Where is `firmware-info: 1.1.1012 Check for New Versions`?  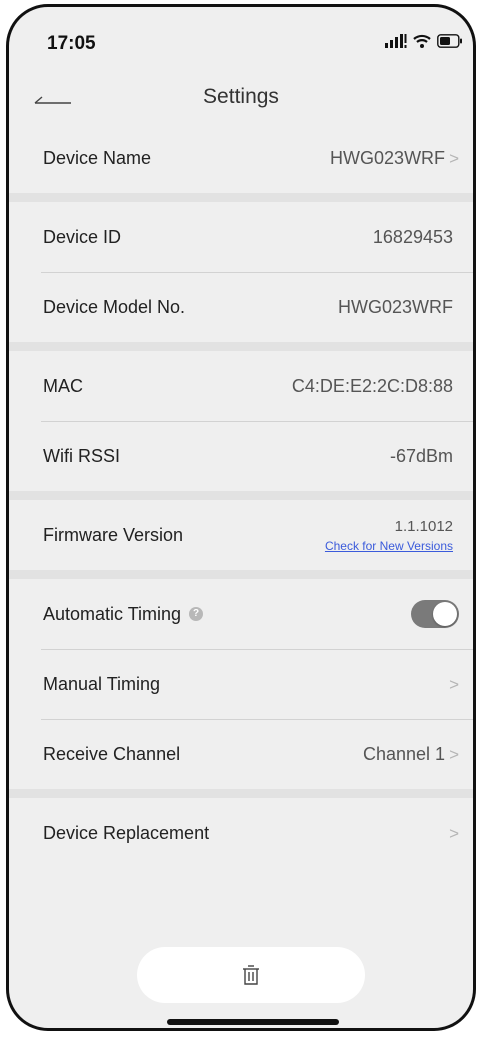 firmware-info: 1.1.1012 Check for New Versions is located at coordinates (392, 535).